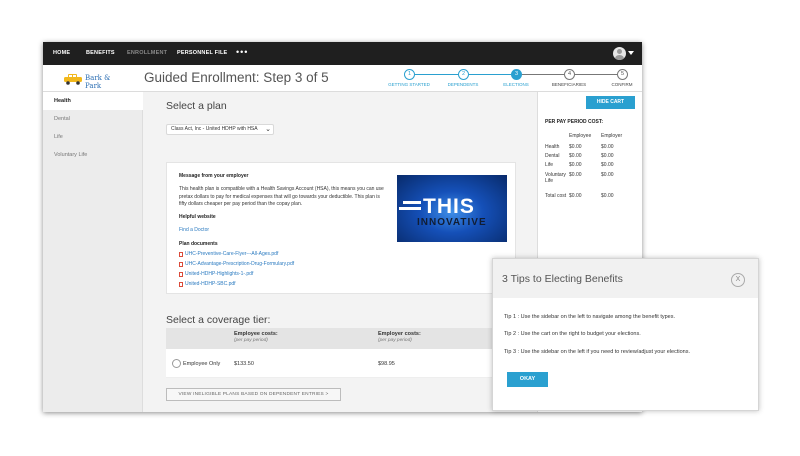  What do you see at coordinates (341, 363) in the screenshot?
I see `table-row: Employee Only $133.50 $98.95` at bounding box center [341, 363].